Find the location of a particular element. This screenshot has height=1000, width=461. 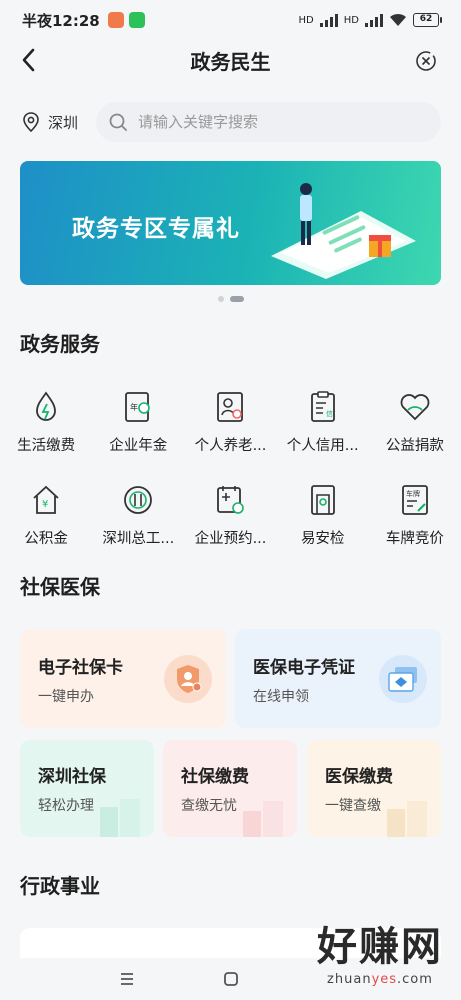

enterprise-appointment-icon is located at coordinates (230, 500).